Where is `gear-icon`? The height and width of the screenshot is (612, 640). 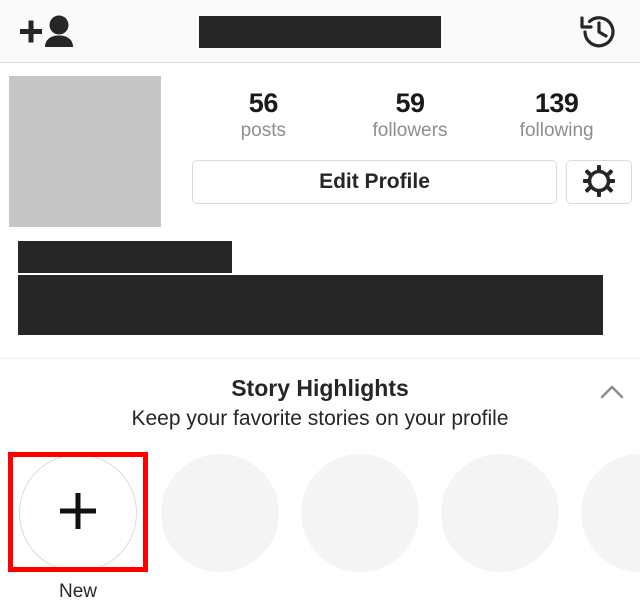
gear-icon is located at coordinates (599, 182).